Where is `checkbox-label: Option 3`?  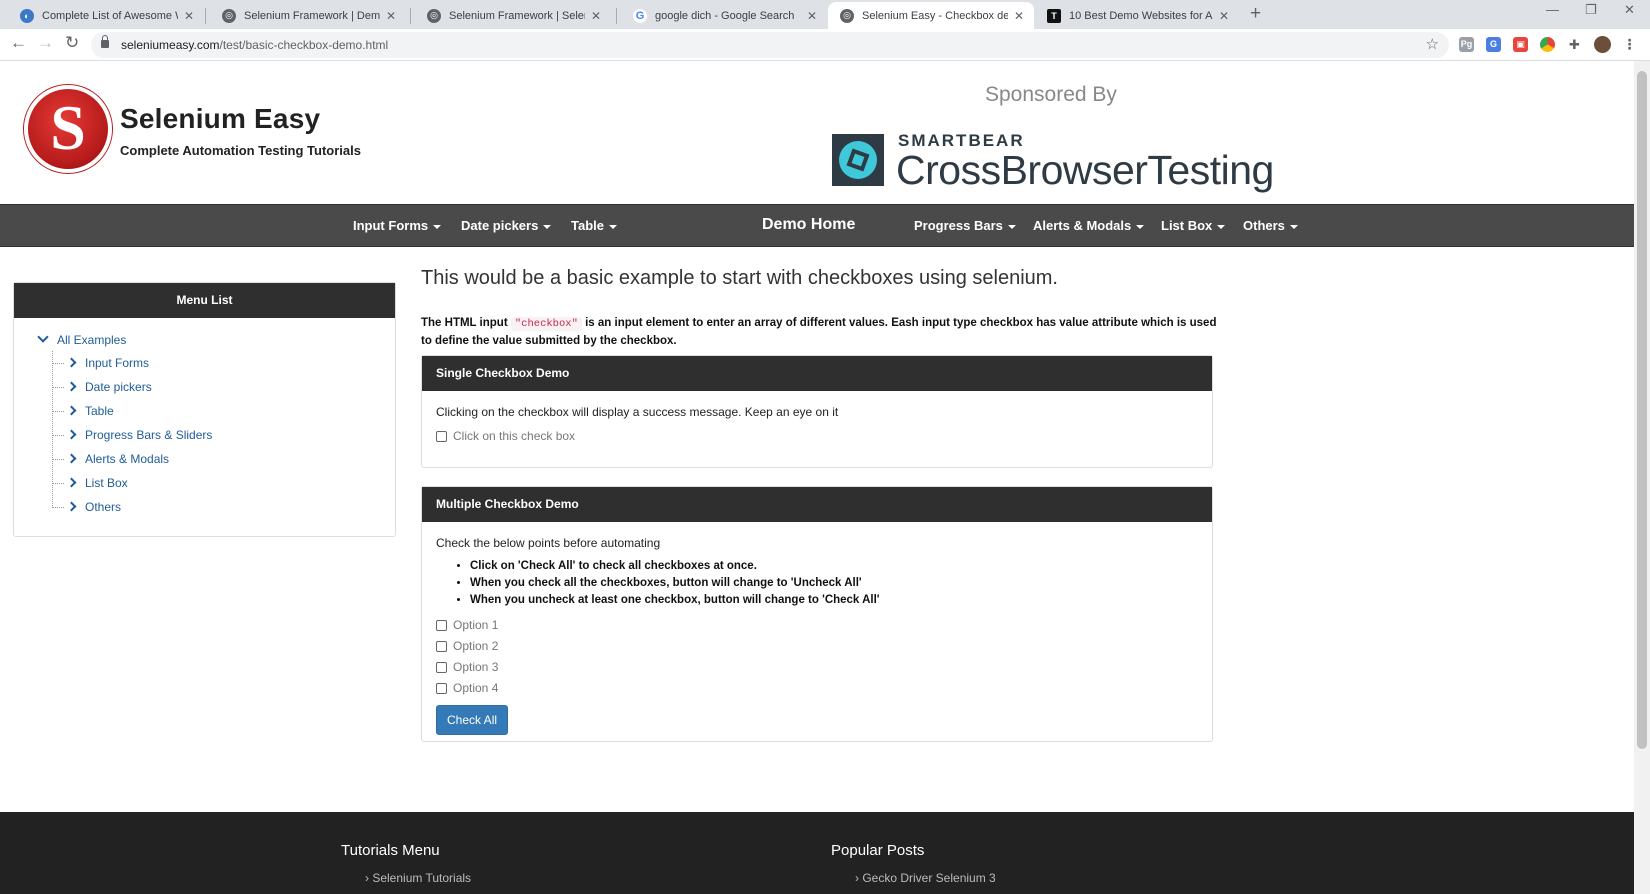
checkbox-label: Option 3 is located at coordinates (475, 667).